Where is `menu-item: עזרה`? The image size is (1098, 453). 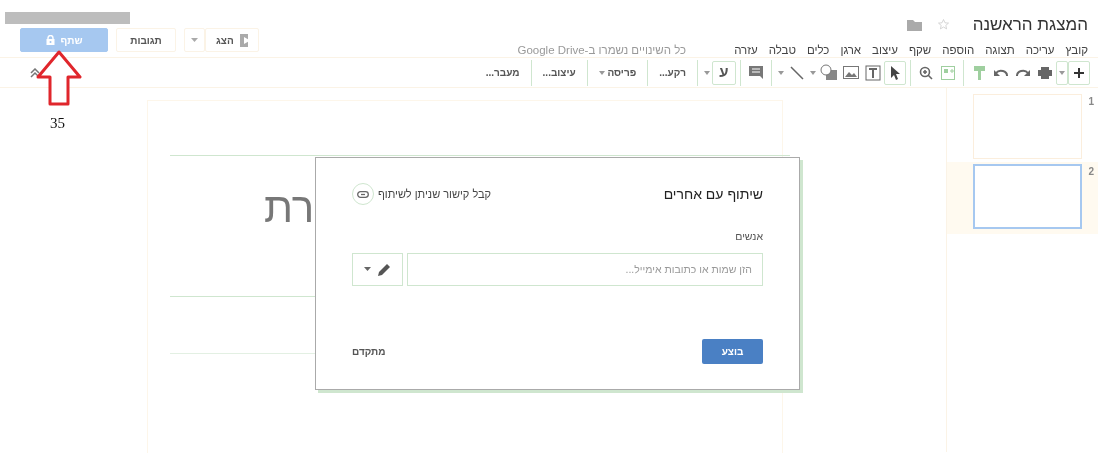
menu-item: עזרה is located at coordinates (746, 50).